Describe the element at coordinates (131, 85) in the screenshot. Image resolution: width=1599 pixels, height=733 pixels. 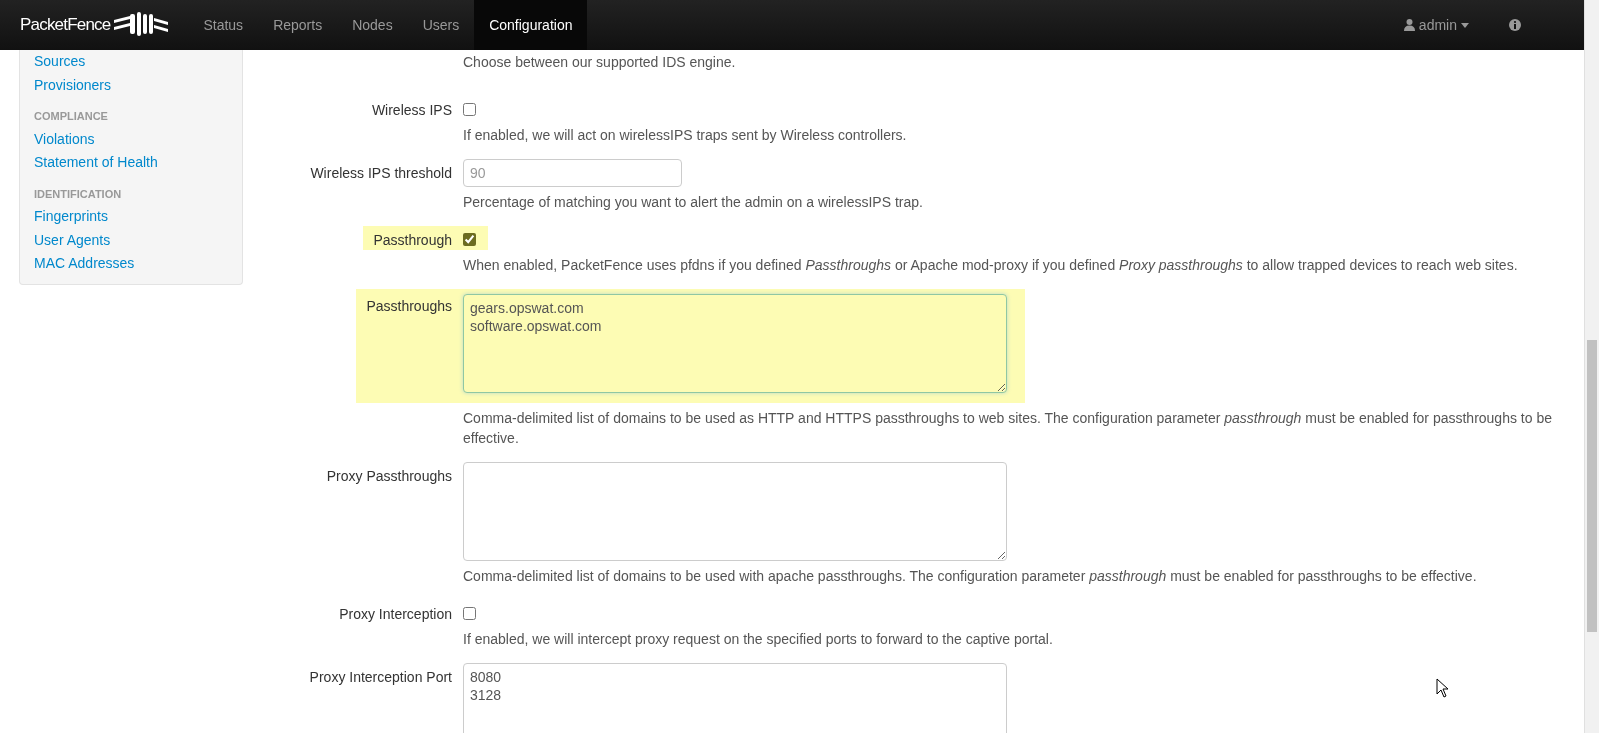
I see `sidebar-link: Provisioners` at that location.